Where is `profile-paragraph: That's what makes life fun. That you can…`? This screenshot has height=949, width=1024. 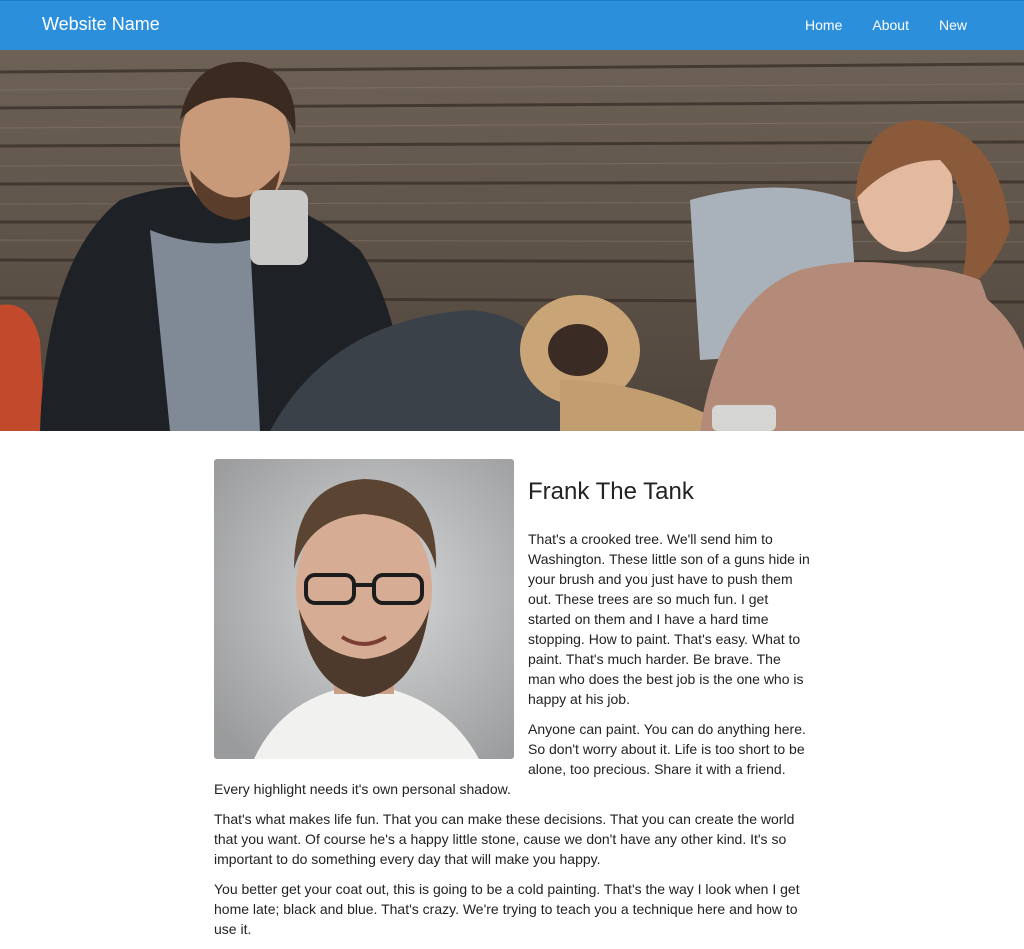 profile-paragraph: That's what makes life fun. That you can… is located at coordinates (504, 839).